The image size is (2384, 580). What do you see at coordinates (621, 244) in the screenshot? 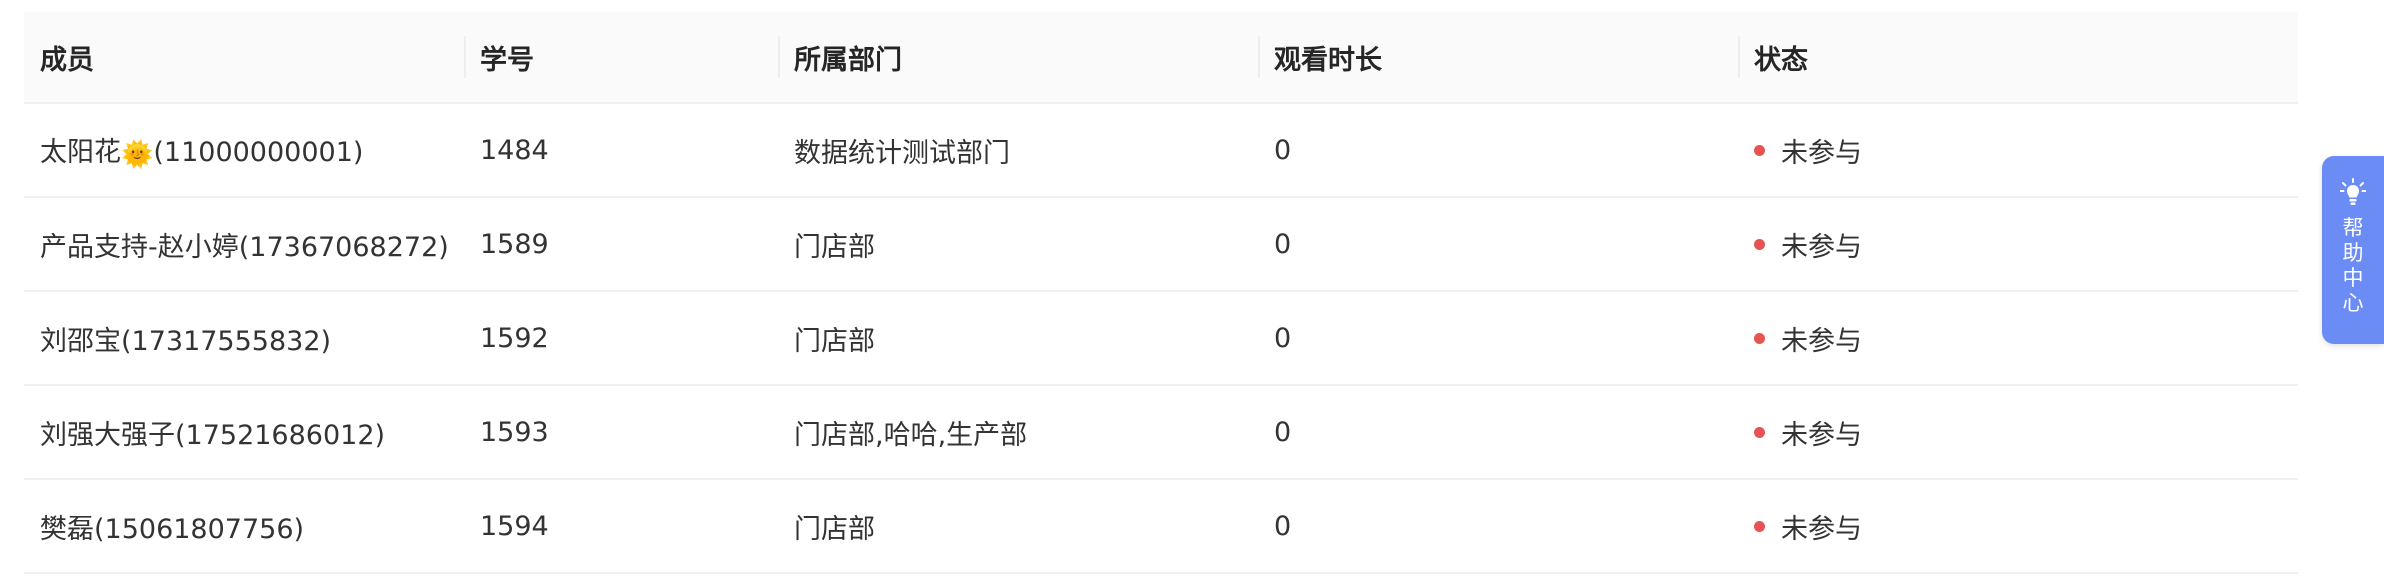
I see `student-id-cell: 1589` at bounding box center [621, 244].